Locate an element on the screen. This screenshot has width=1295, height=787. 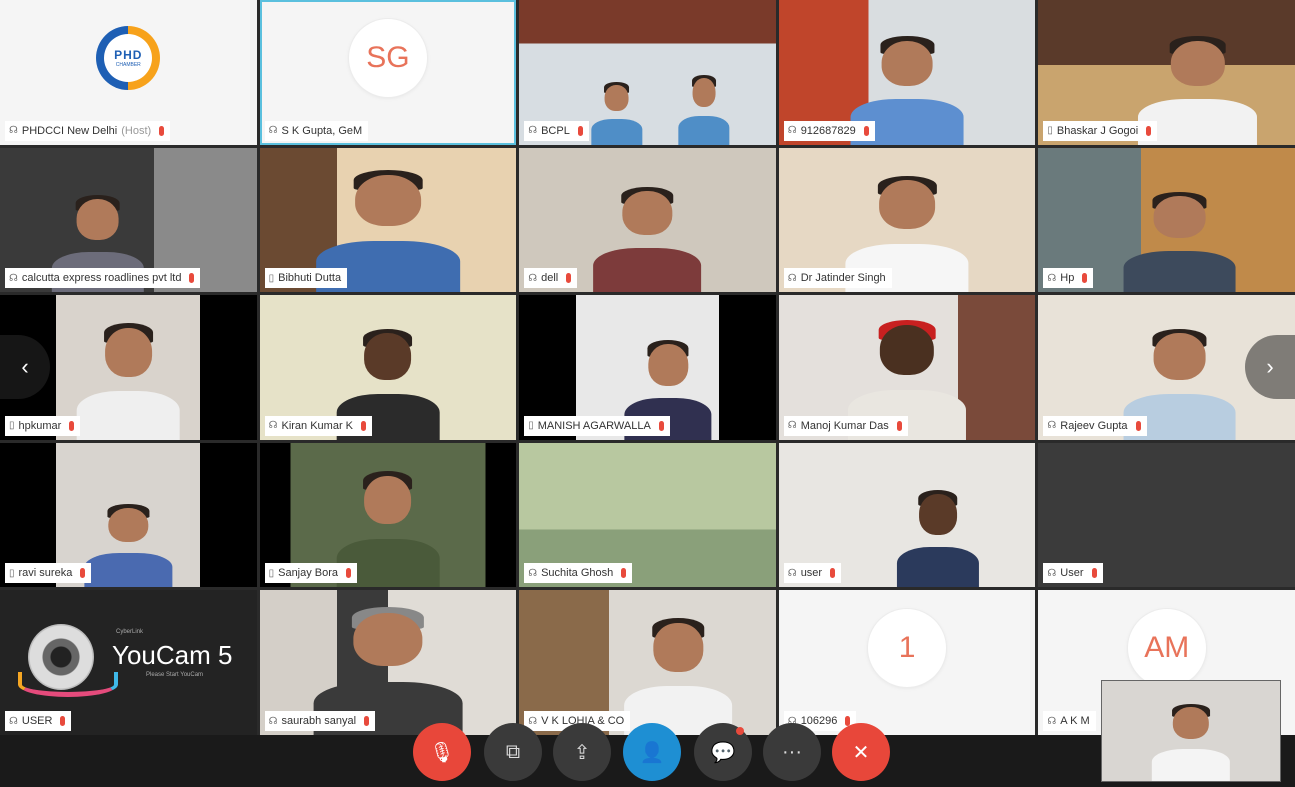
participant-tile: PHD CHAMBER ☊ PHDCCI New Delhi (Host) is located at coordinates (128, 72).